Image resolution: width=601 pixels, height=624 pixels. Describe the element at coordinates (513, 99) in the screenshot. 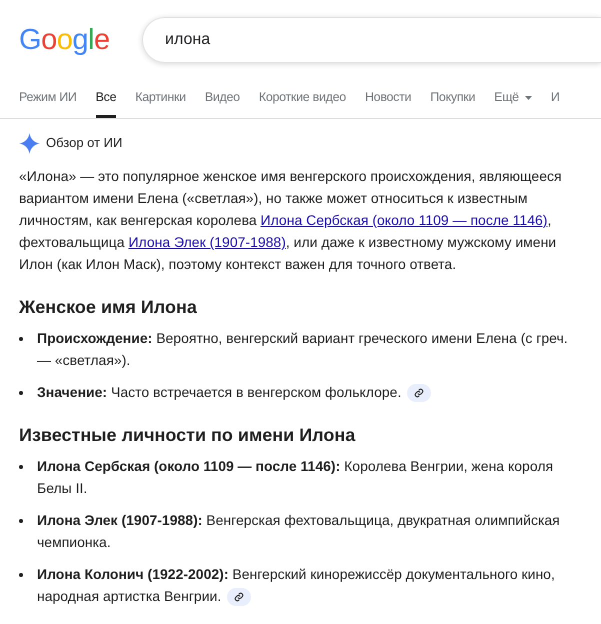

I see `search-tab: Ещё` at that location.